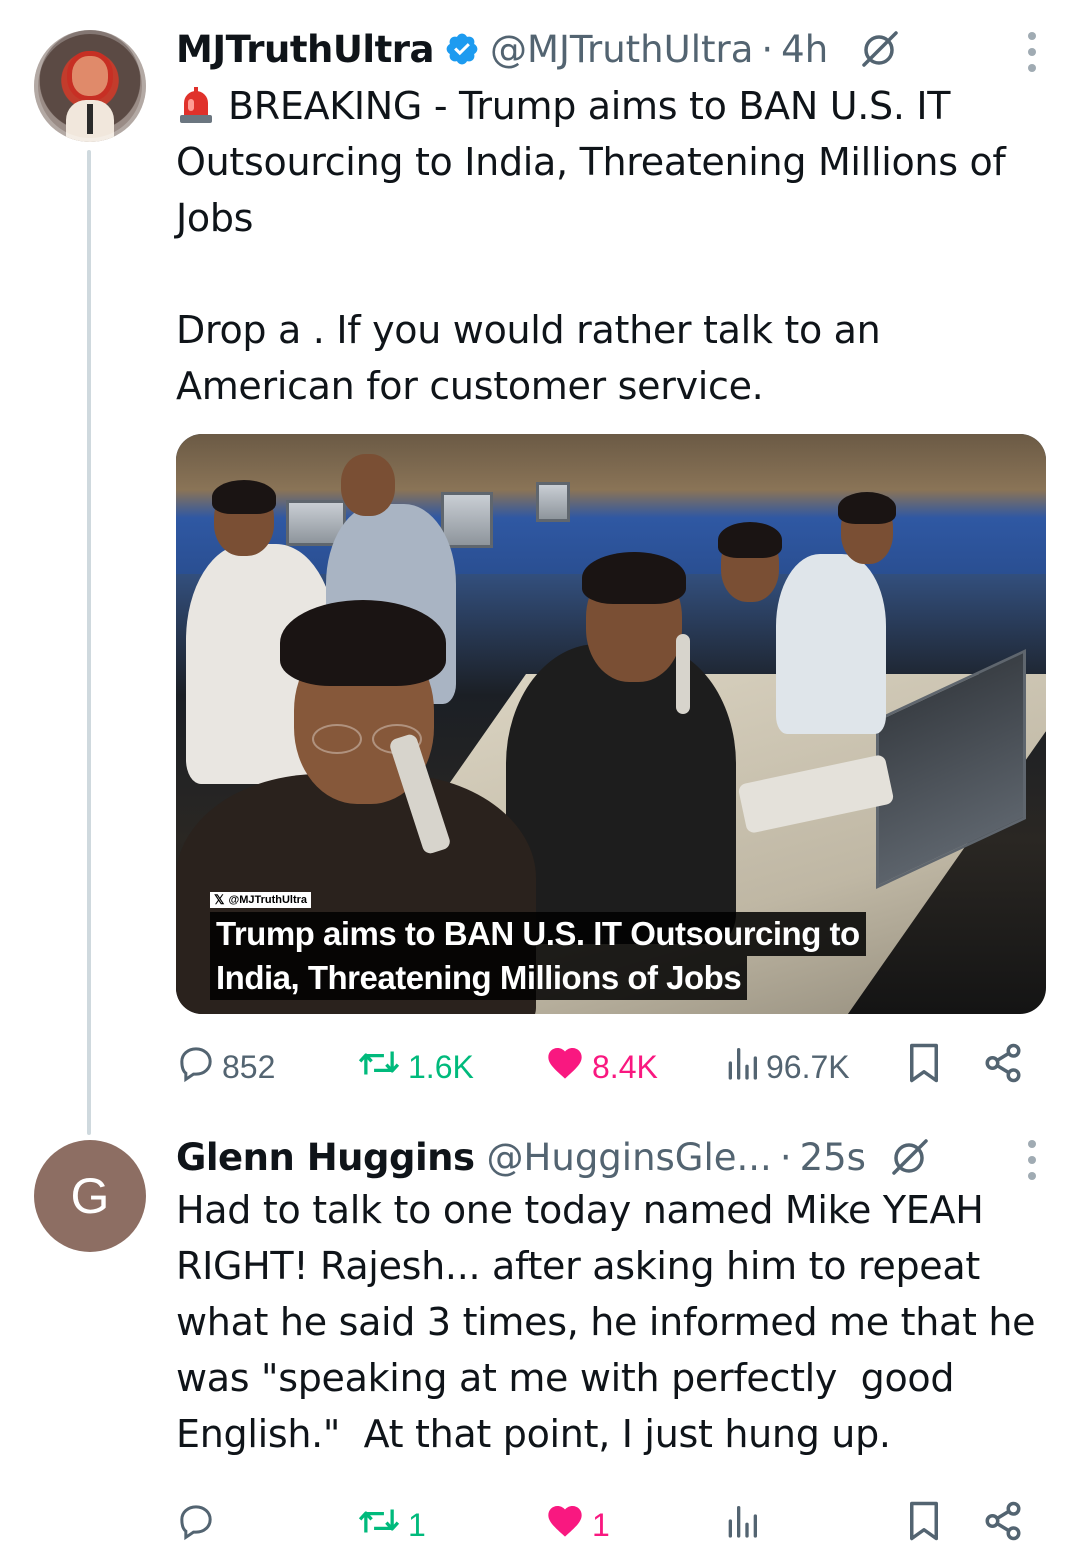  I want to click on retweet-button: 1.6K, so click(415, 1067).